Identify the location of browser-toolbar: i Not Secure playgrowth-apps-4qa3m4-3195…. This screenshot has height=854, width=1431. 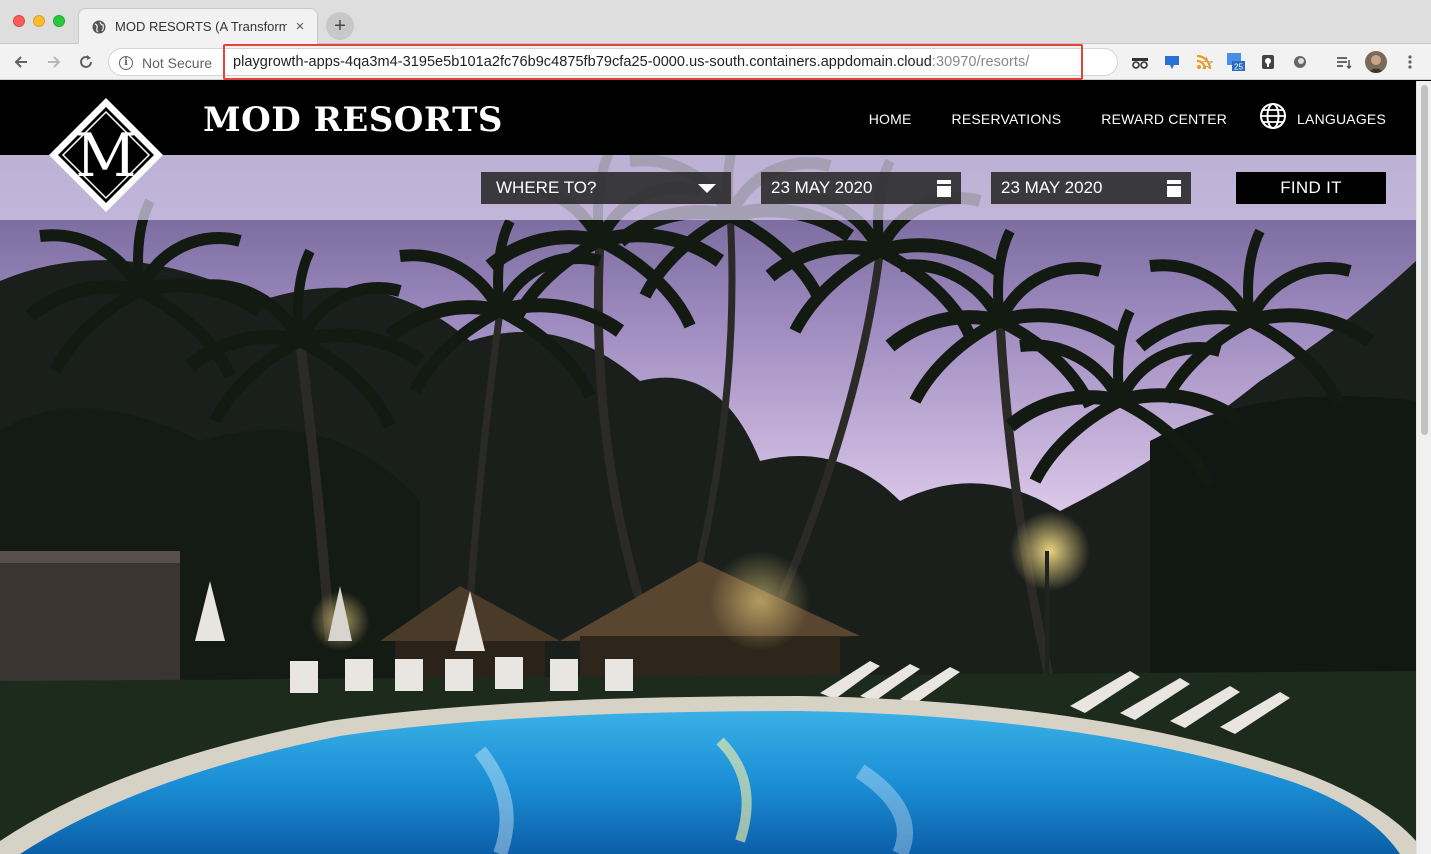
(715, 62).